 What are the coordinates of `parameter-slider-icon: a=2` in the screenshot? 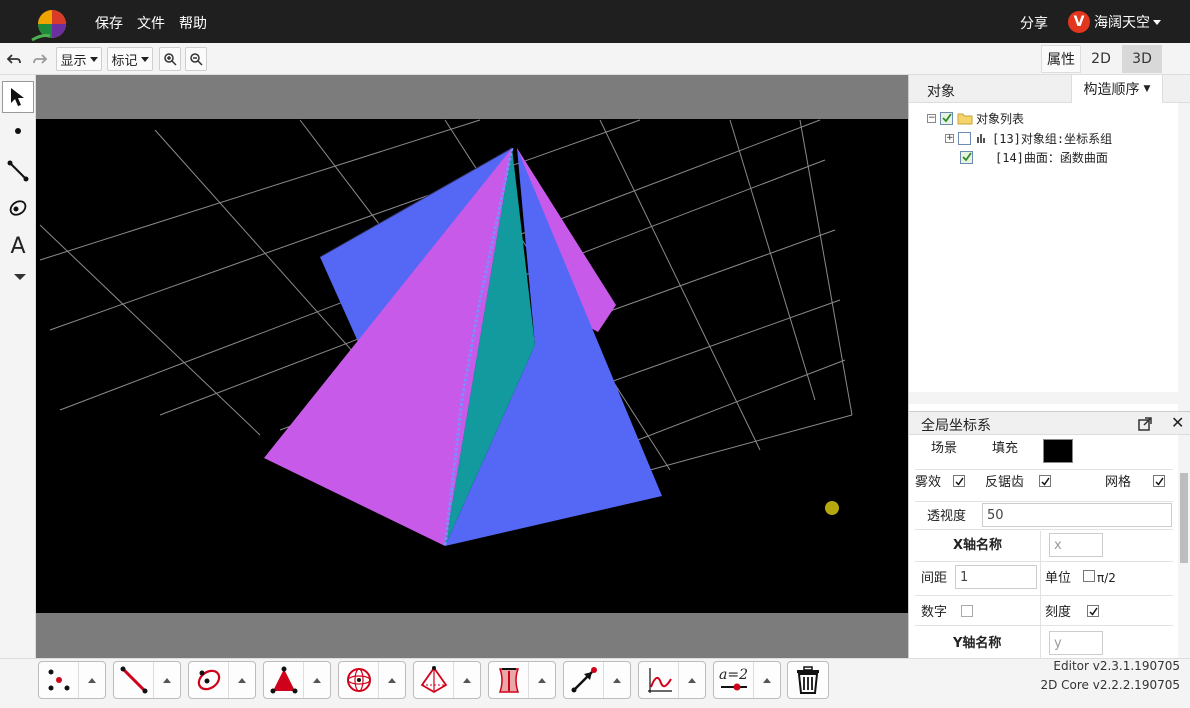 It's located at (734, 680).